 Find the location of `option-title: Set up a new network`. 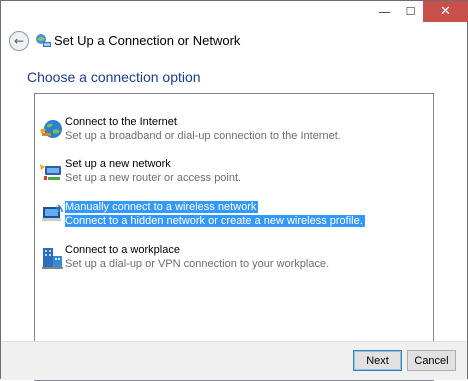

option-title: Set up a new network is located at coordinates (118, 164).